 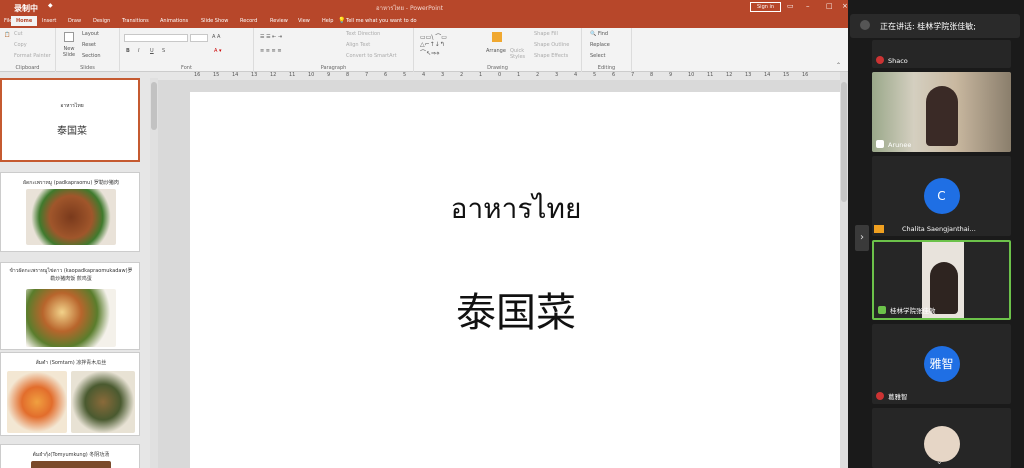 What do you see at coordinates (90, 34) in the screenshot?
I see `layout-button: Layout` at bounding box center [90, 34].